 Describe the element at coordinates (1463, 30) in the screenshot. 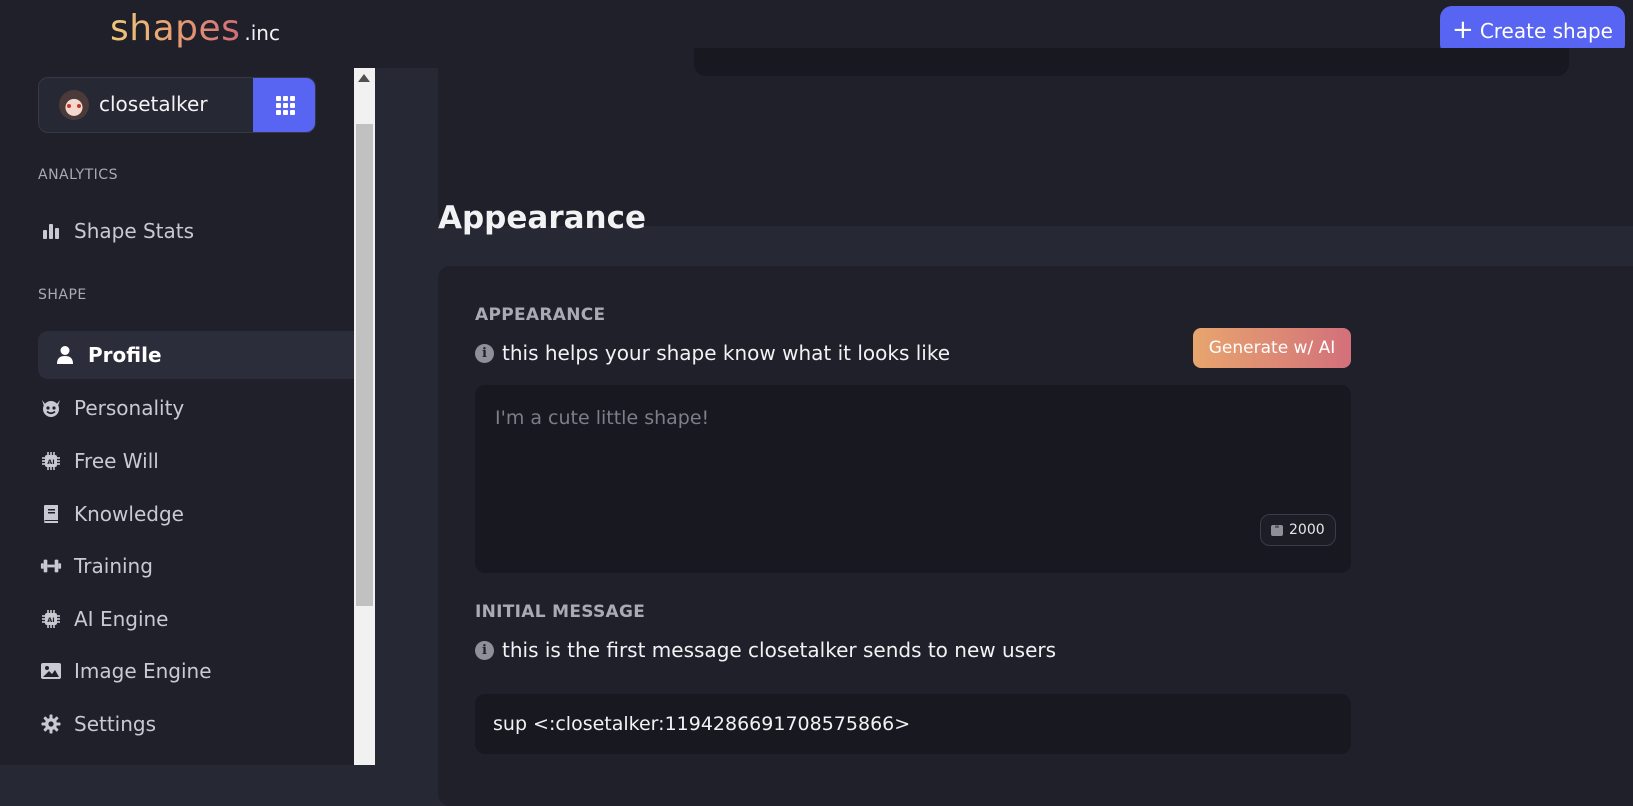

I see `plus-icon: +` at that location.